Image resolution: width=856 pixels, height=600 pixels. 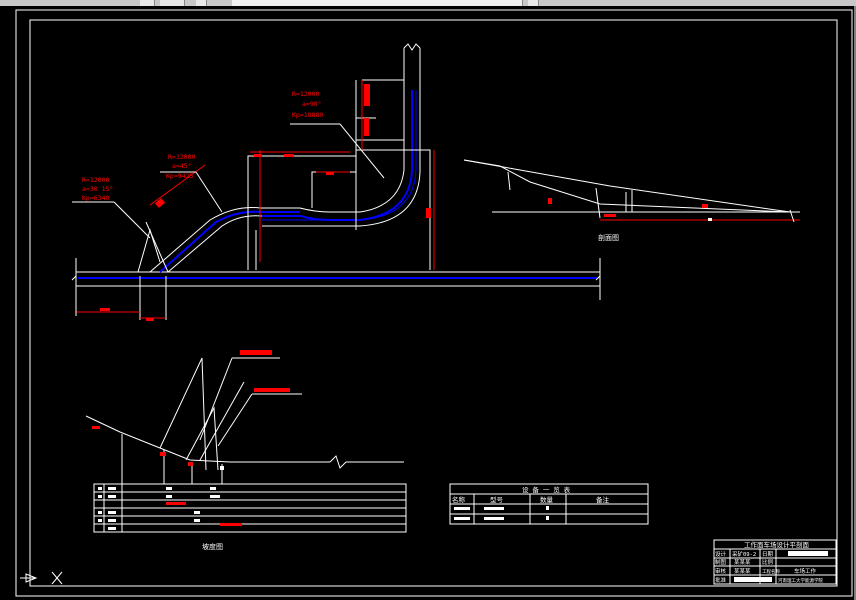 I want to click on tb-r0c2: 日期, so click(x=768, y=554).